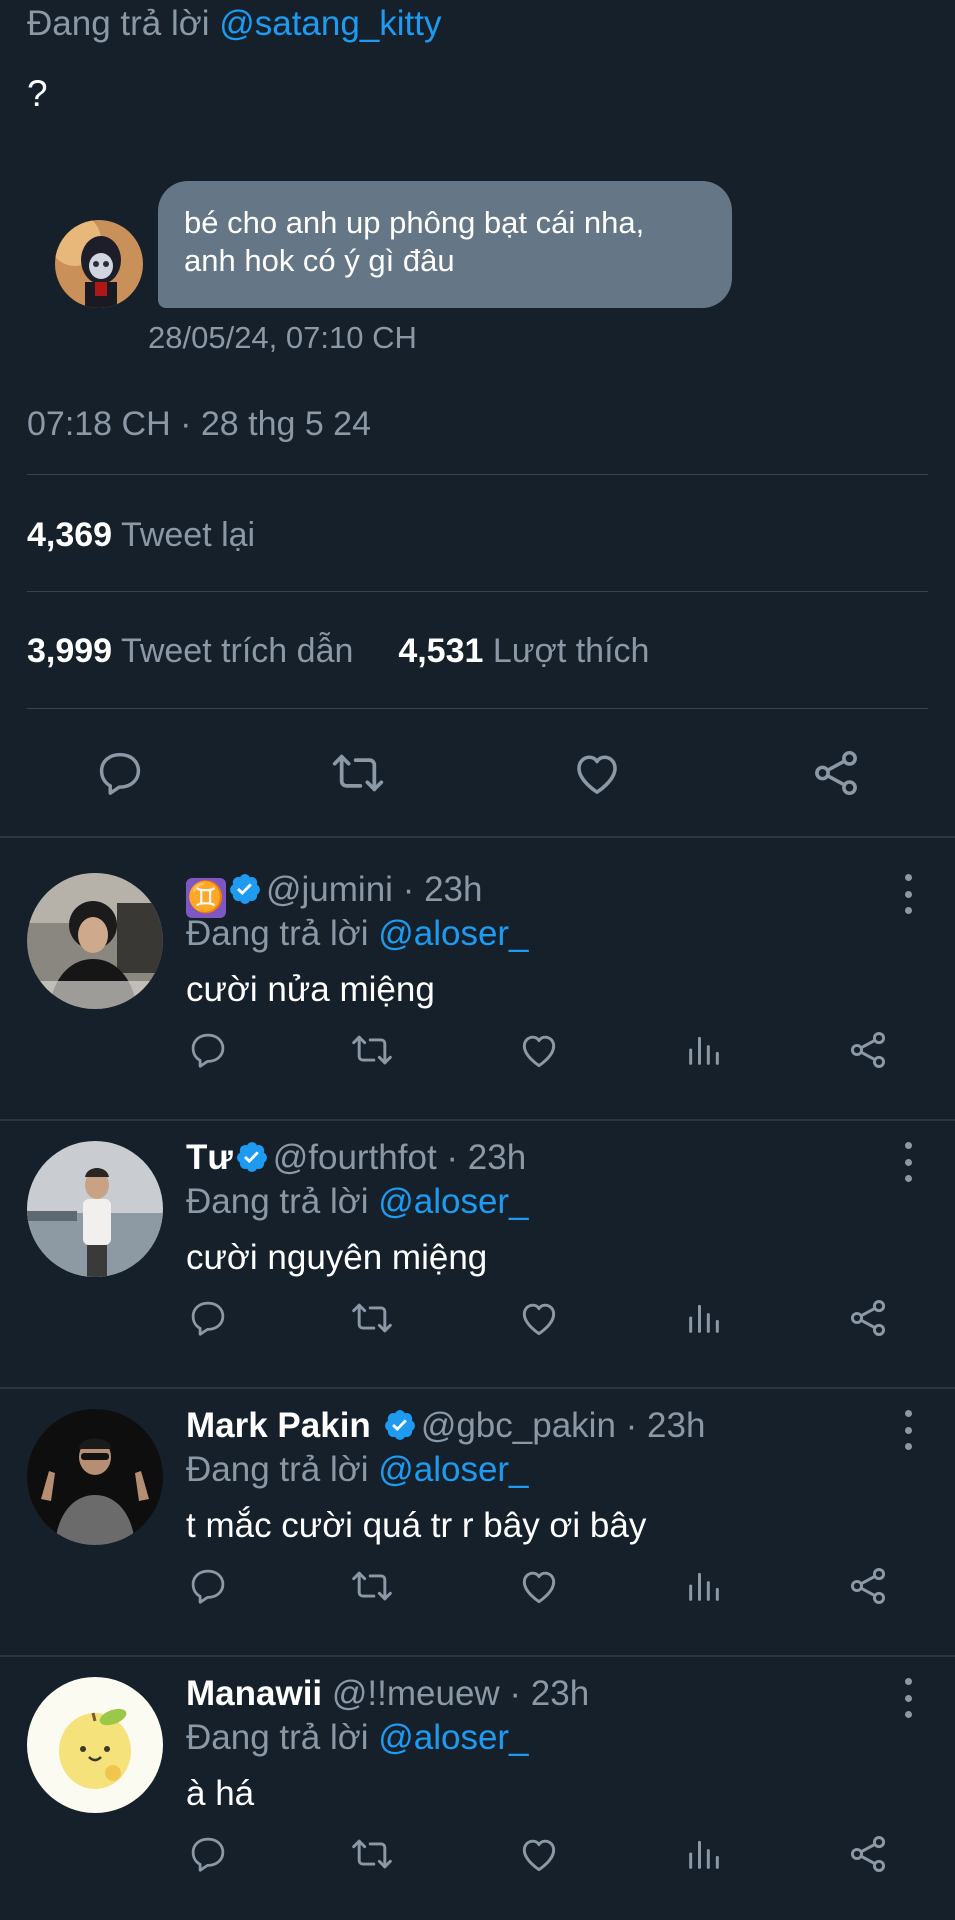 Image resolution: width=955 pixels, height=1920 pixels. I want to click on quote-count: 3,999, so click(70, 651).